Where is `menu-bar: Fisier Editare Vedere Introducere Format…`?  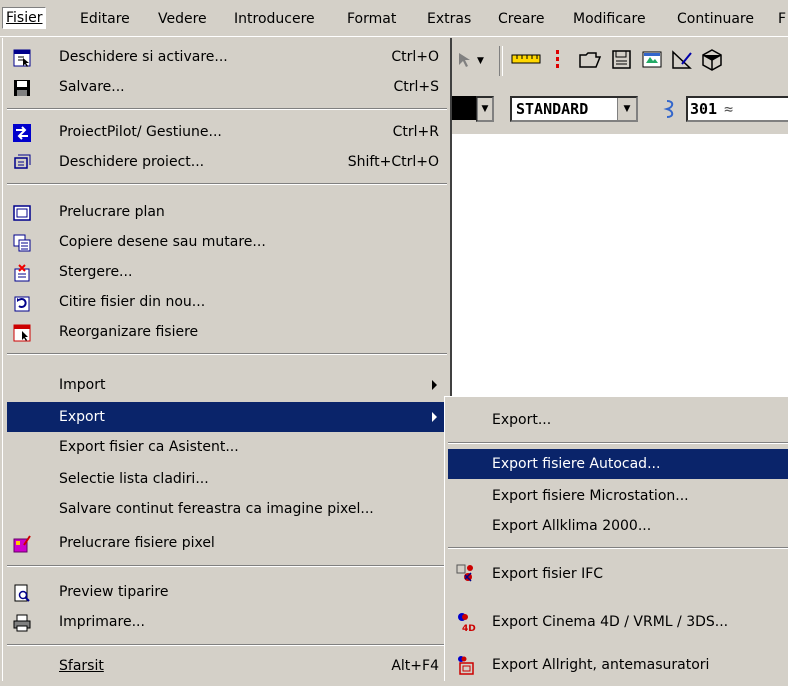
menu-bar: Fisier Editare Vedere Introducere Format… is located at coordinates (394, 18).